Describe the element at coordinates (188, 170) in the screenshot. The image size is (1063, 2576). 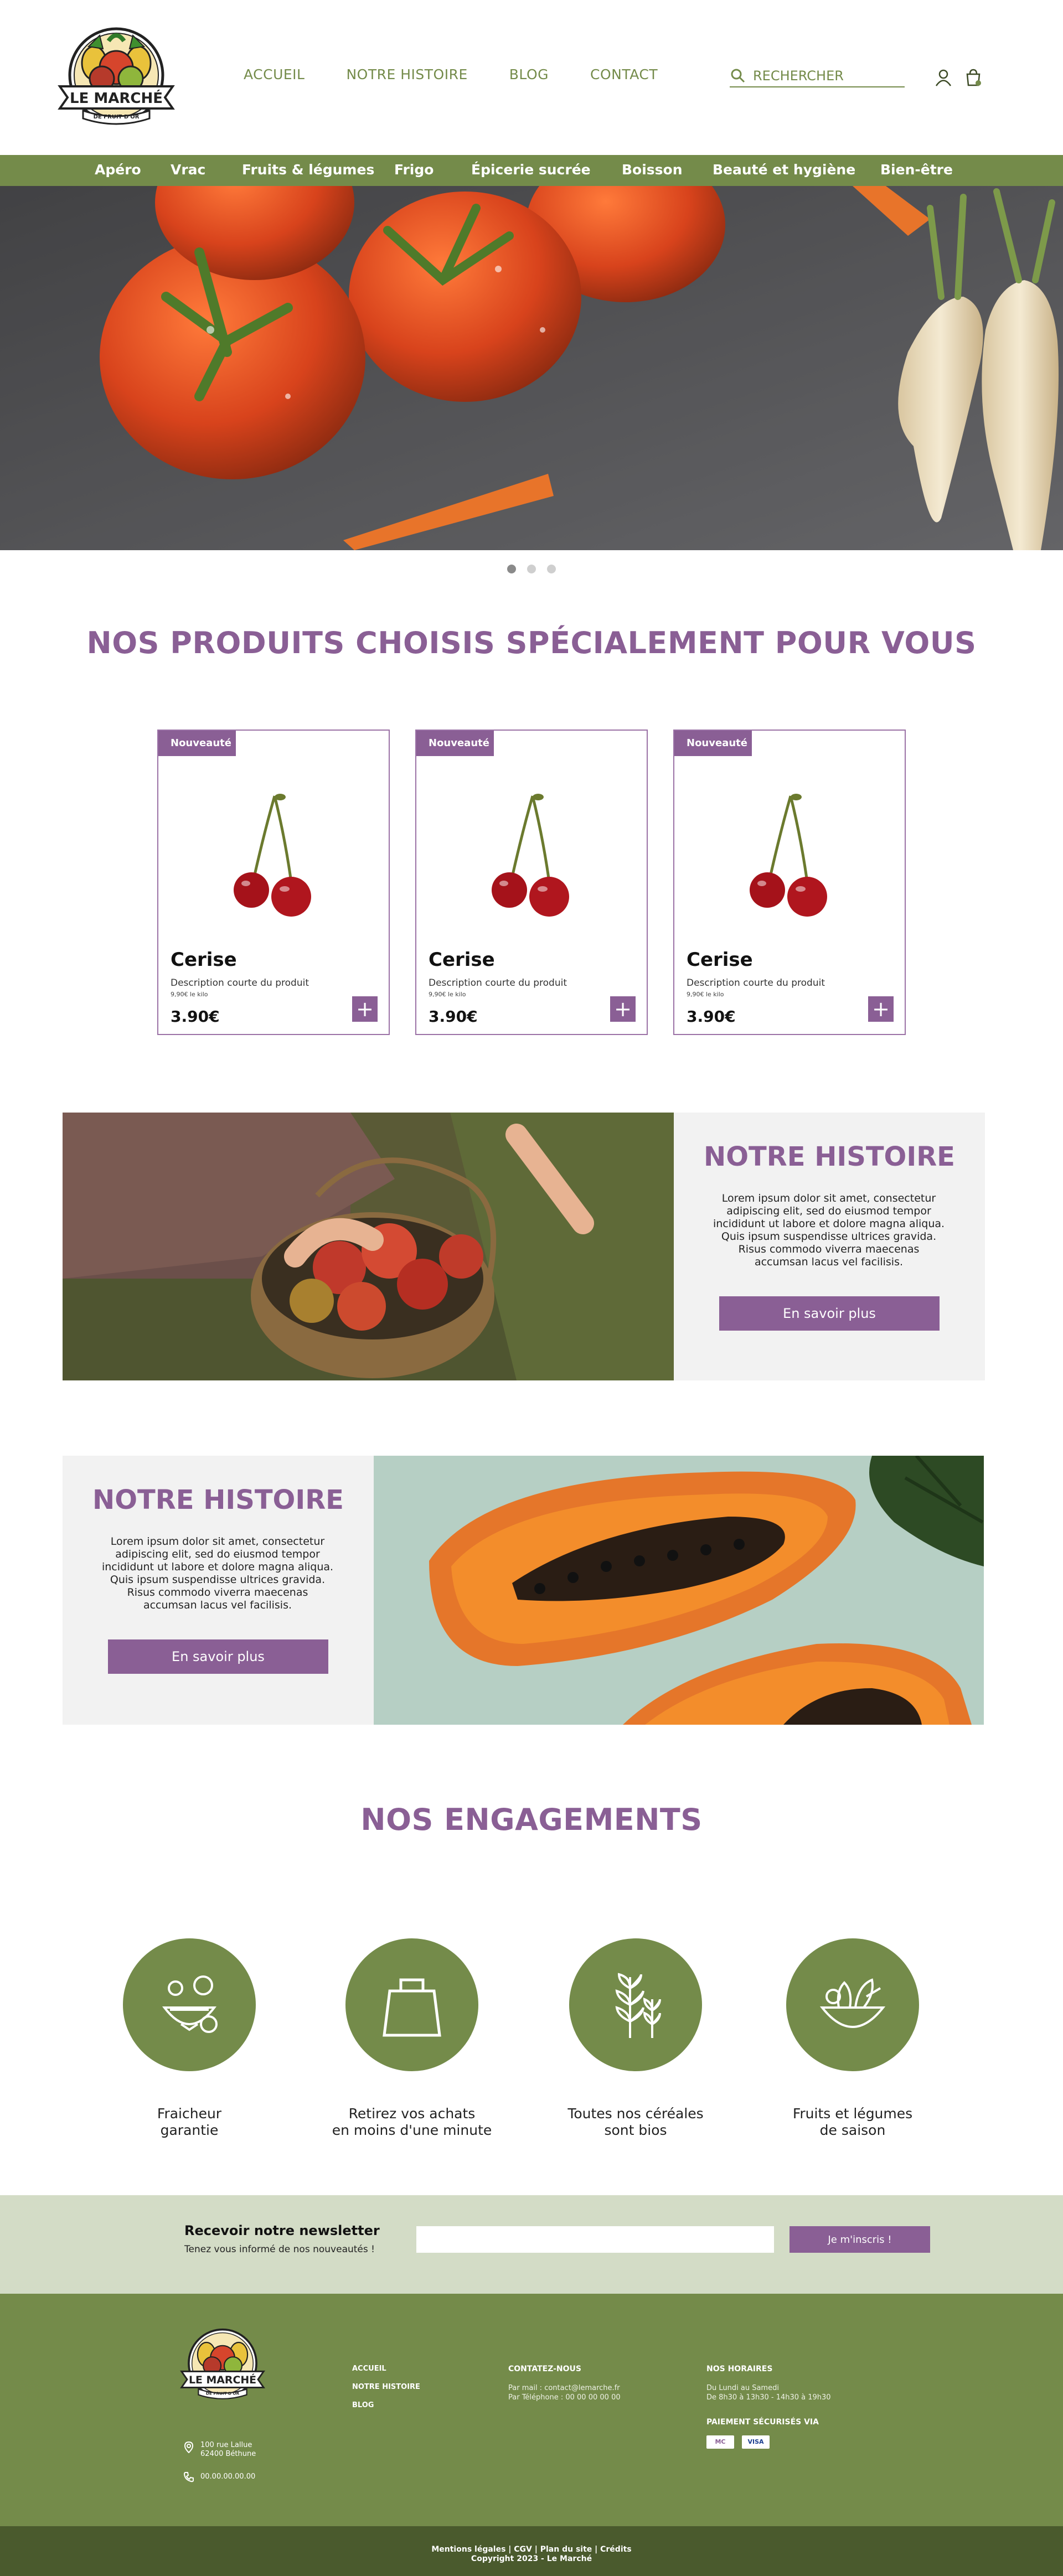
I see `category-vrac: Vrac` at that location.